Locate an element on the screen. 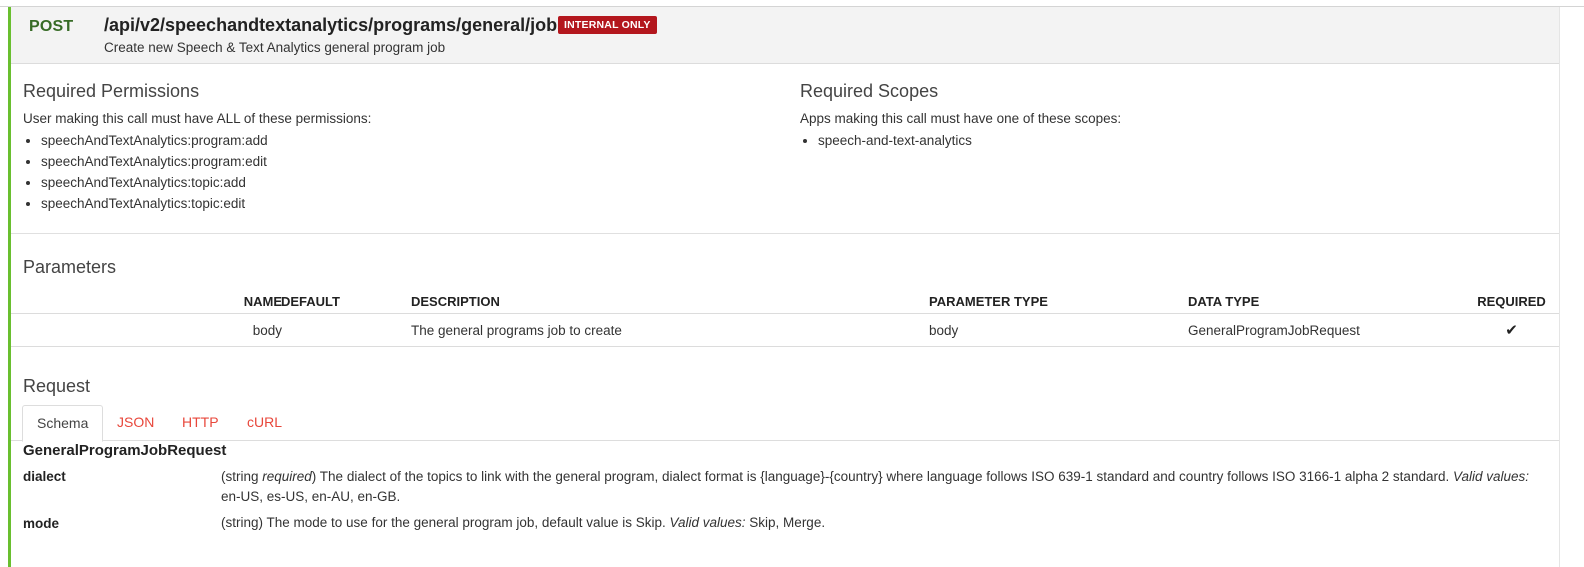 The image size is (1584, 567). required-marker: required is located at coordinates (287, 476).